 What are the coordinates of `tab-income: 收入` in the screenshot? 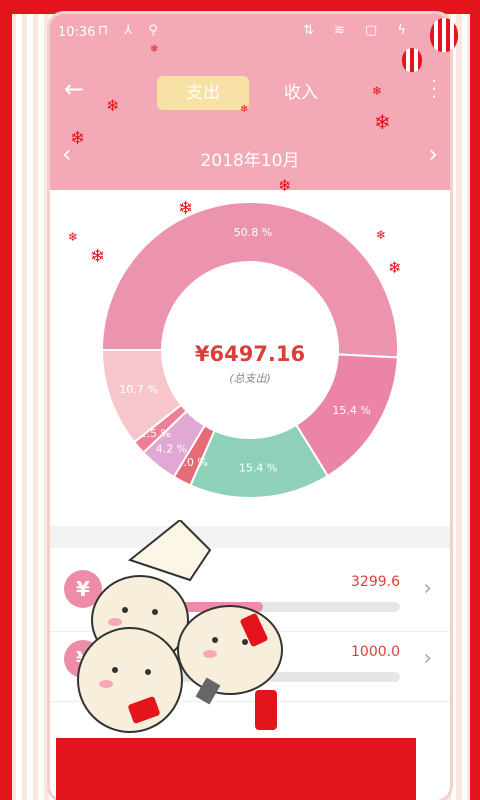 It's located at (301, 93).